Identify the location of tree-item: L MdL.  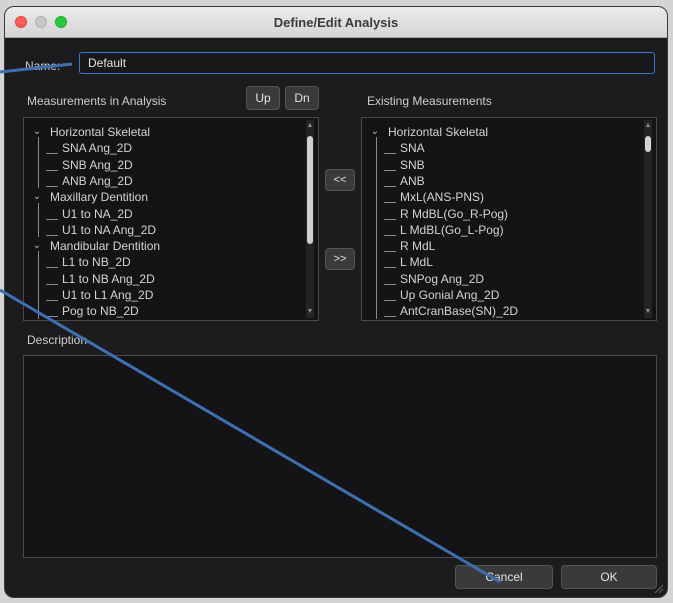
(416, 262).